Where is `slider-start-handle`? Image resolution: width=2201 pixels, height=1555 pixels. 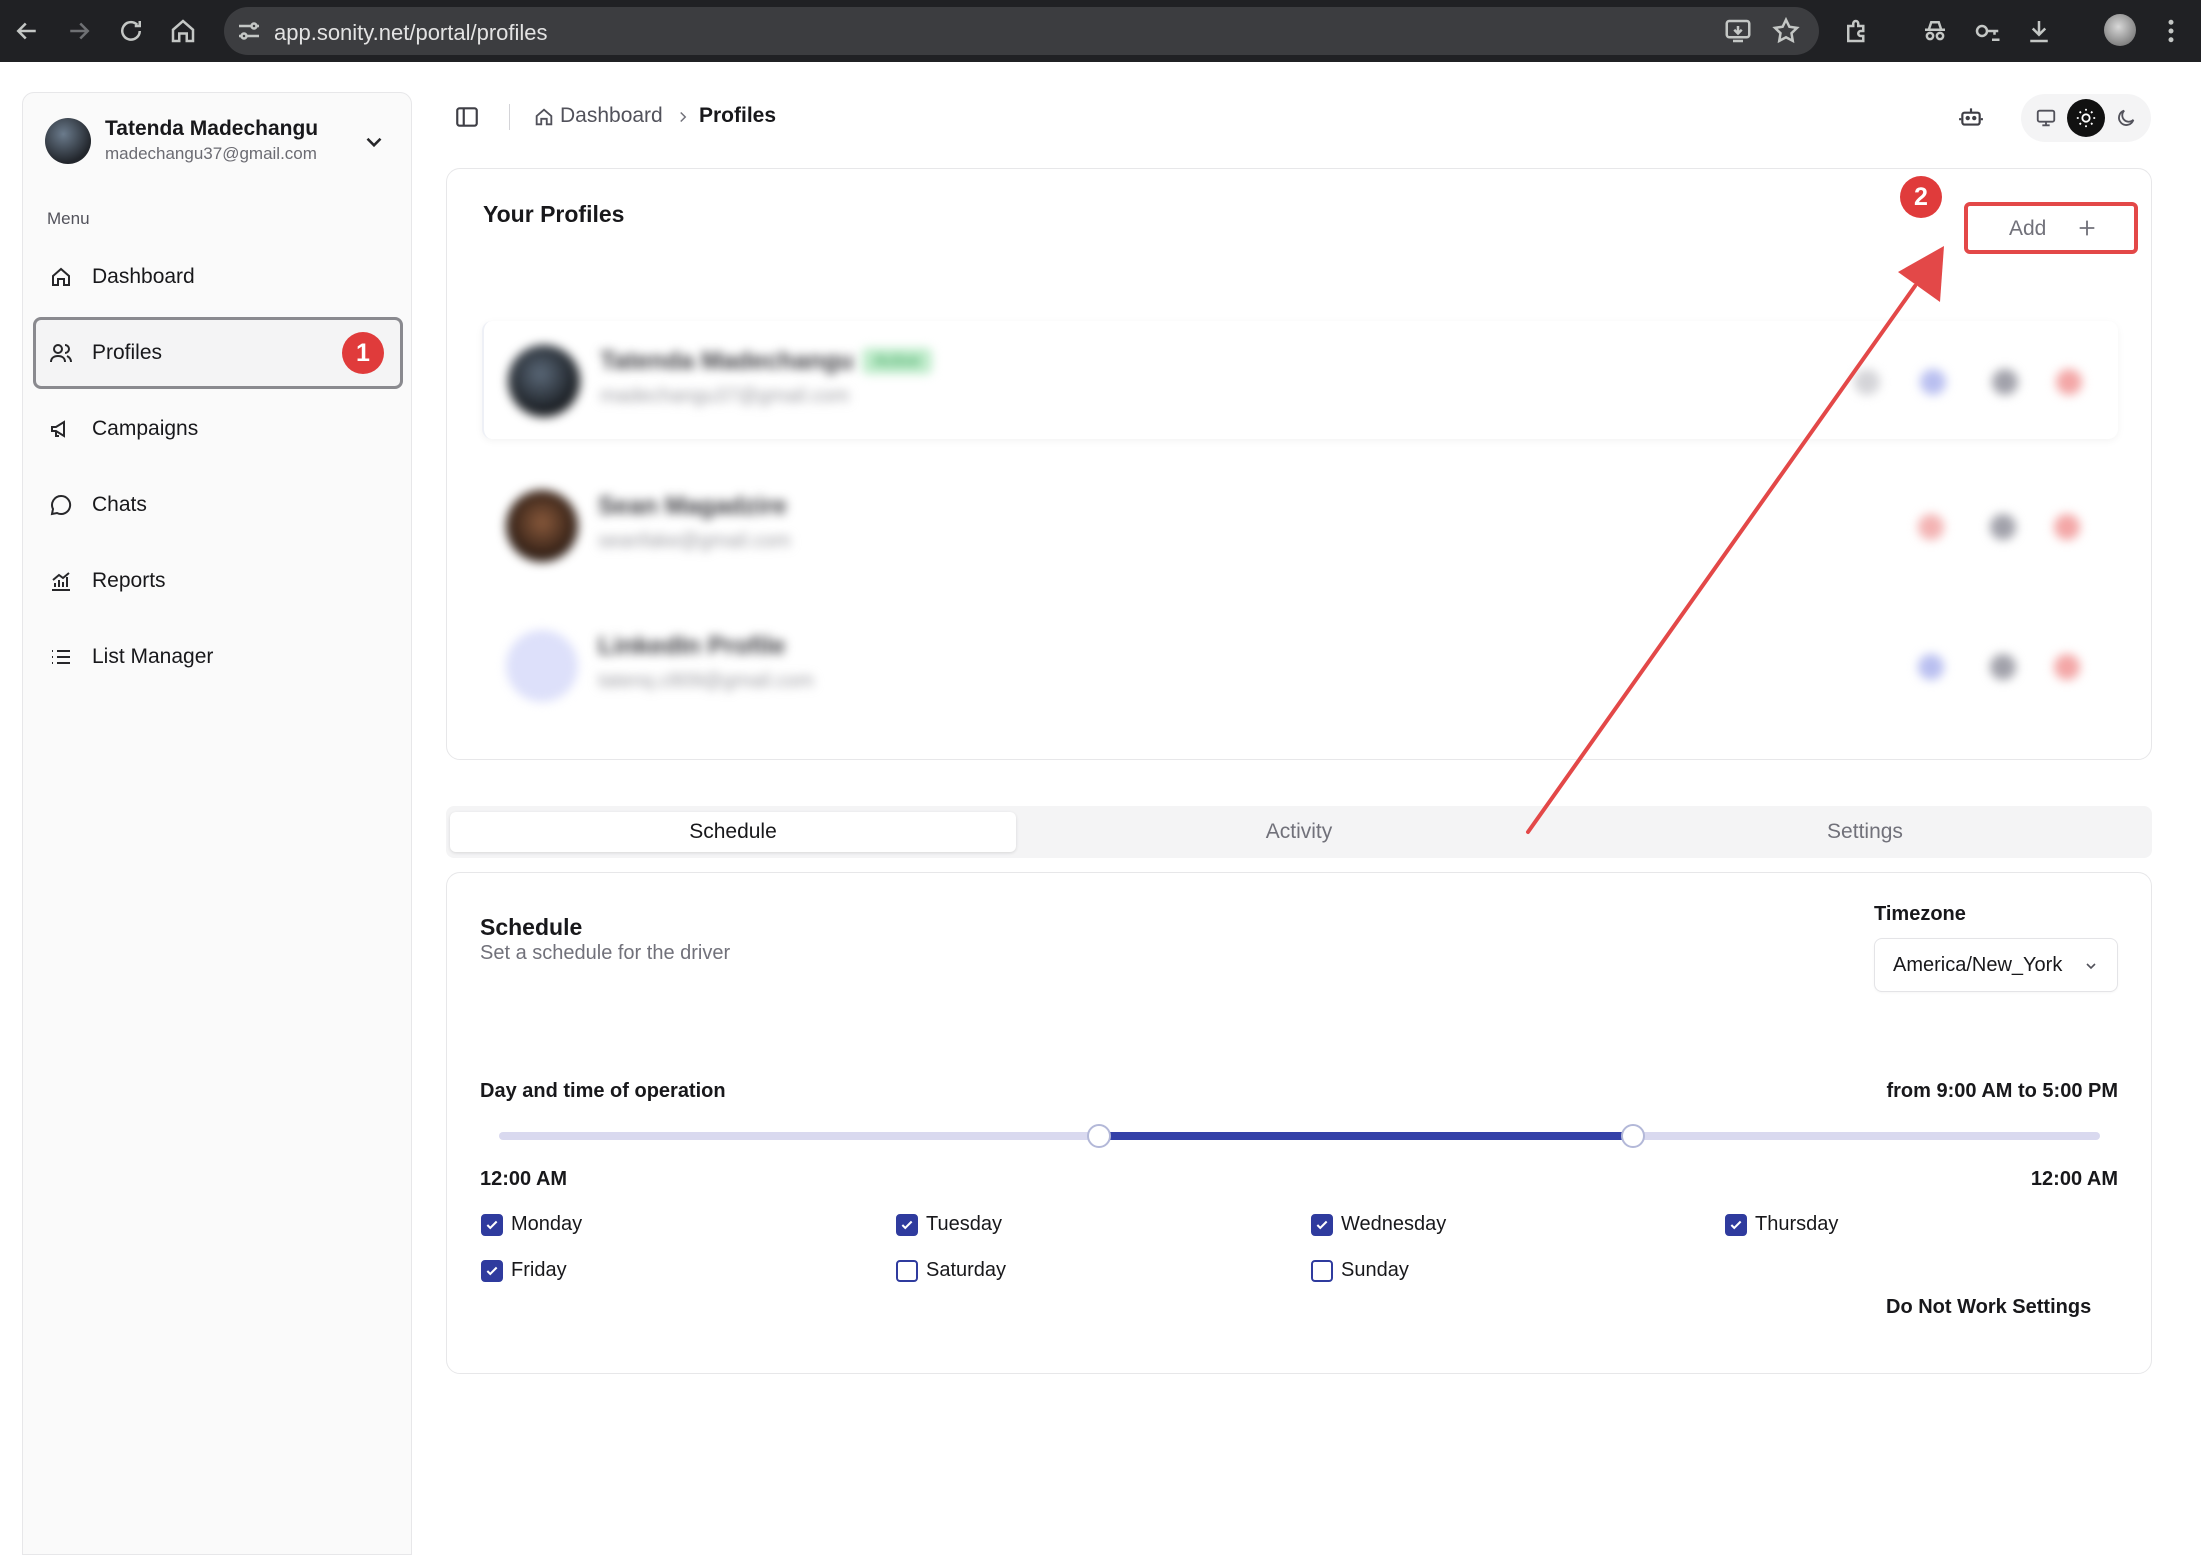 slider-start-handle is located at coordinates (1099, 1136).